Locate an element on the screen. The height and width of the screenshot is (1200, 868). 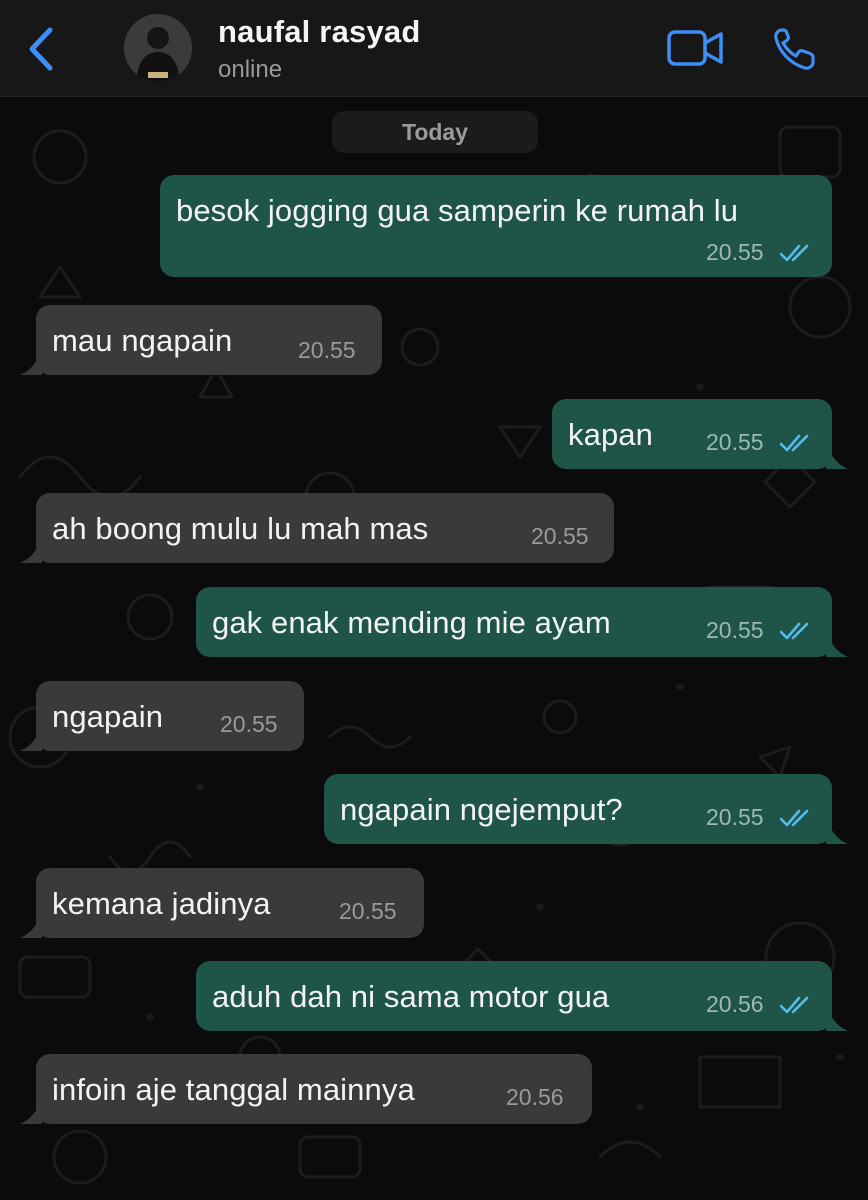
message-text: ah boong mulu lu mah mas is located at coordinates (240, 528).